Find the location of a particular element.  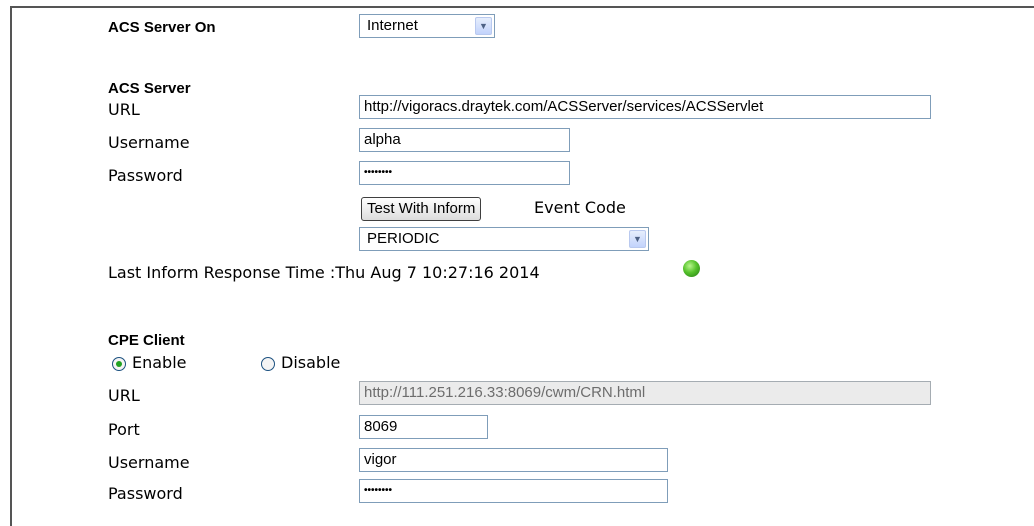

cpe-username-label: Username is located at coordinates (149, 462).